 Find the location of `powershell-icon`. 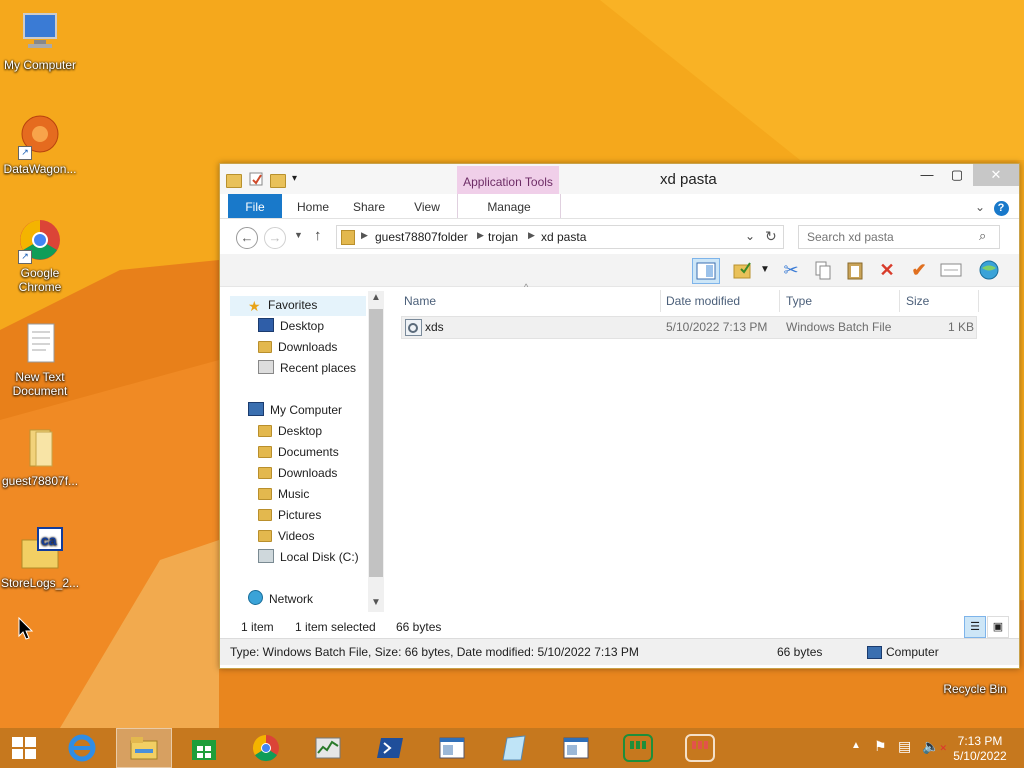

powershell-icon is located at coordinates (390, 748).